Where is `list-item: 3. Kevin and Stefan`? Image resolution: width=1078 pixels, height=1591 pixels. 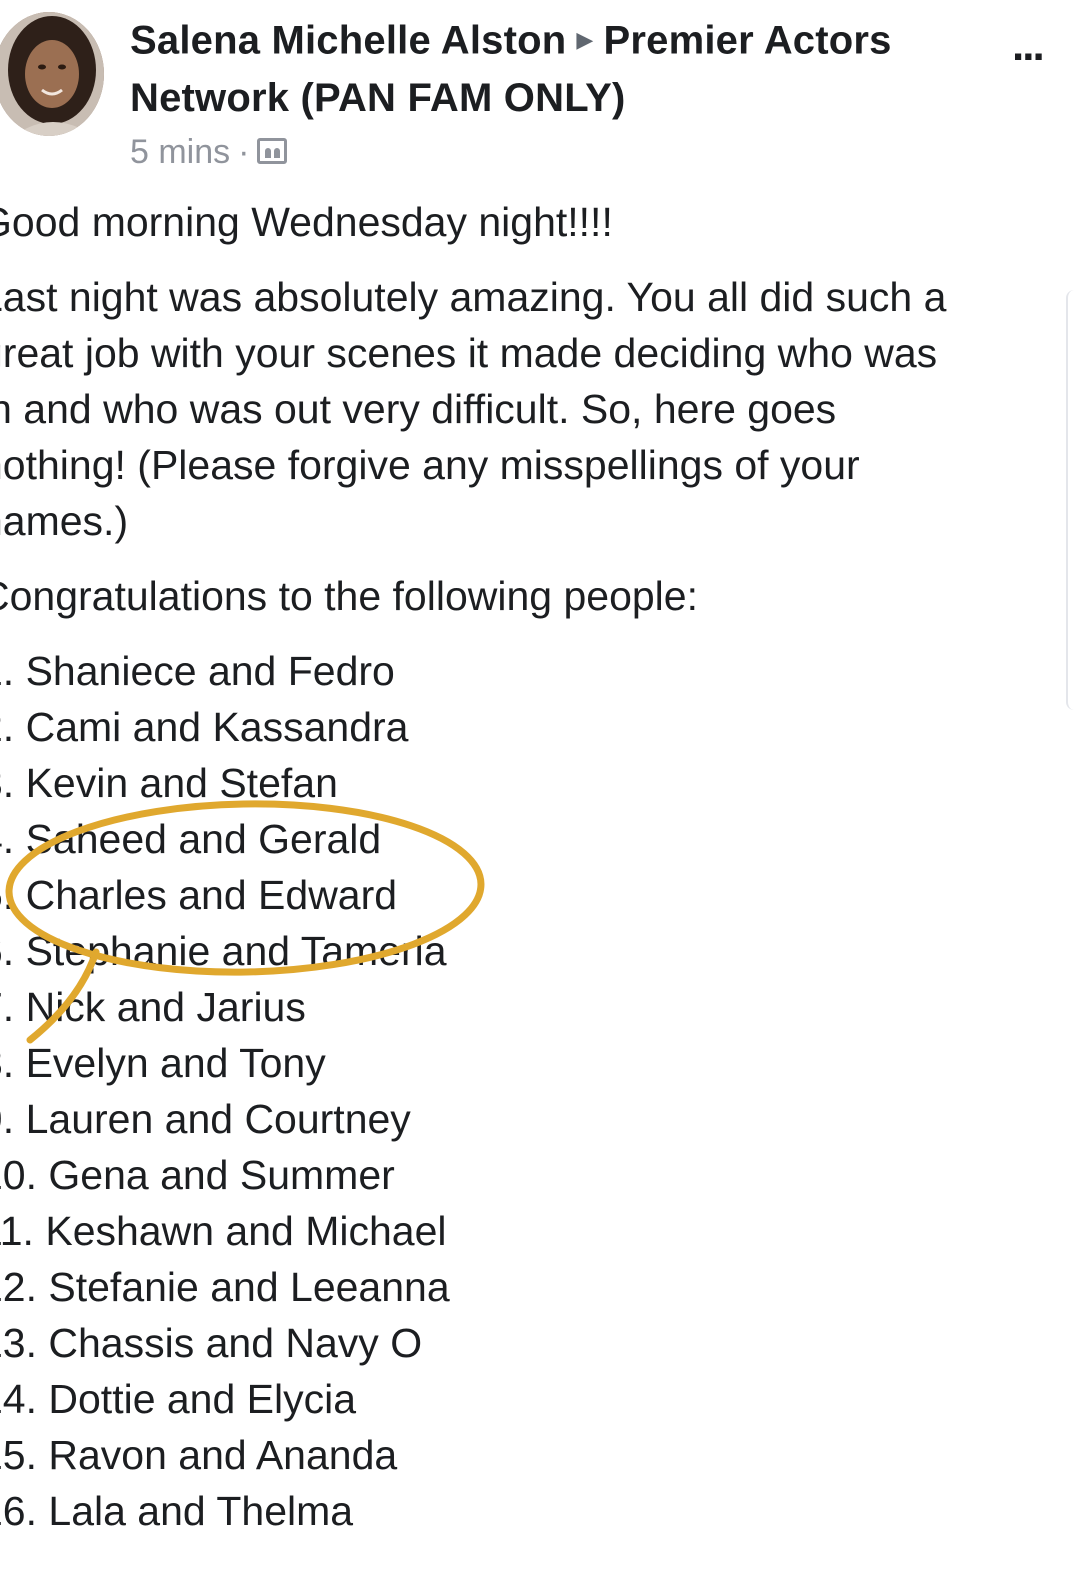 list-item: 3. Kevin and Stefan is located at coordinates (169, 783).